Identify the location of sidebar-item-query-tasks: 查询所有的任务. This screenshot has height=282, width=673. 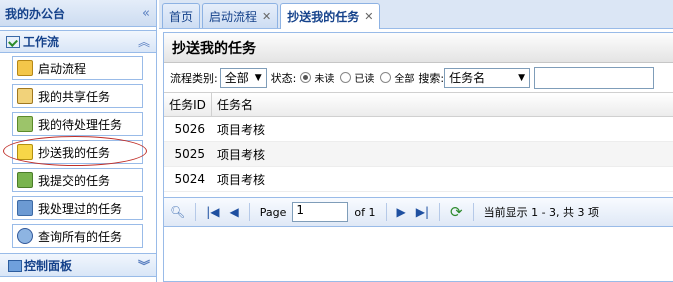
(77, 236).